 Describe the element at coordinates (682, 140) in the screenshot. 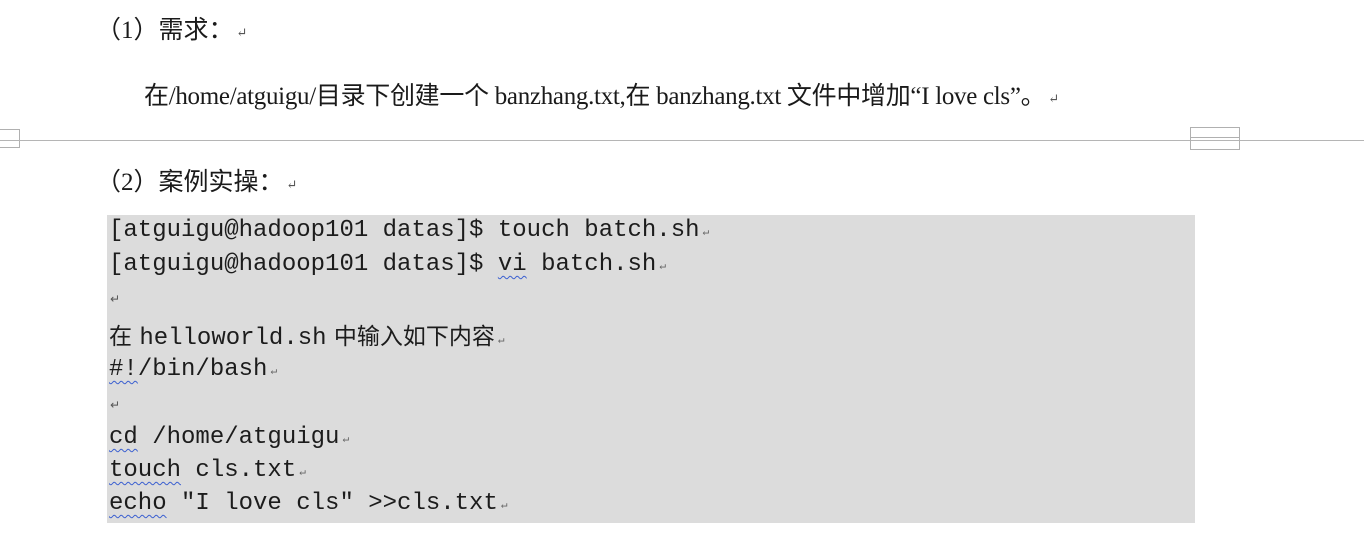

I see `page-break-line` at that location.